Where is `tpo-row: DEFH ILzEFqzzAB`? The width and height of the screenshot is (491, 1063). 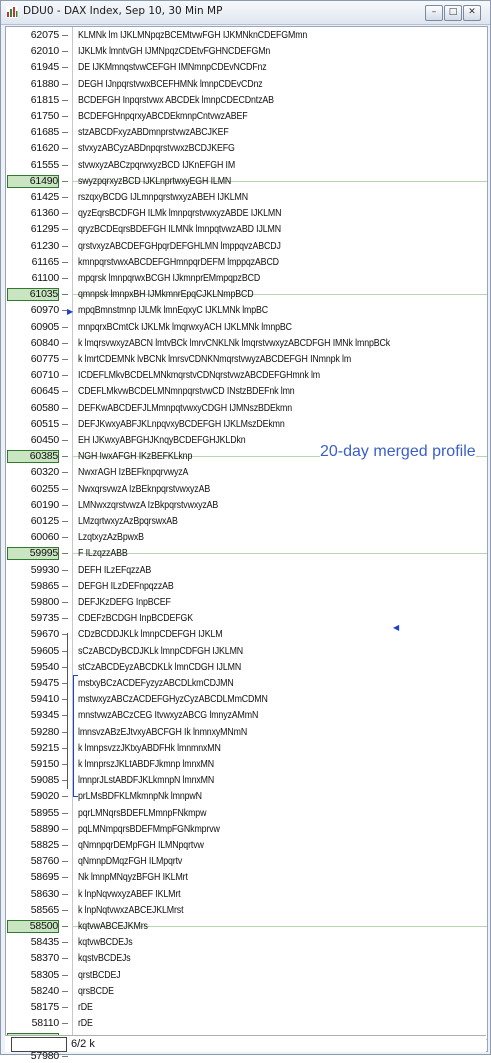 tpo-row: DEFH ILzEFqzzAB is located at coordinates (115, 570).